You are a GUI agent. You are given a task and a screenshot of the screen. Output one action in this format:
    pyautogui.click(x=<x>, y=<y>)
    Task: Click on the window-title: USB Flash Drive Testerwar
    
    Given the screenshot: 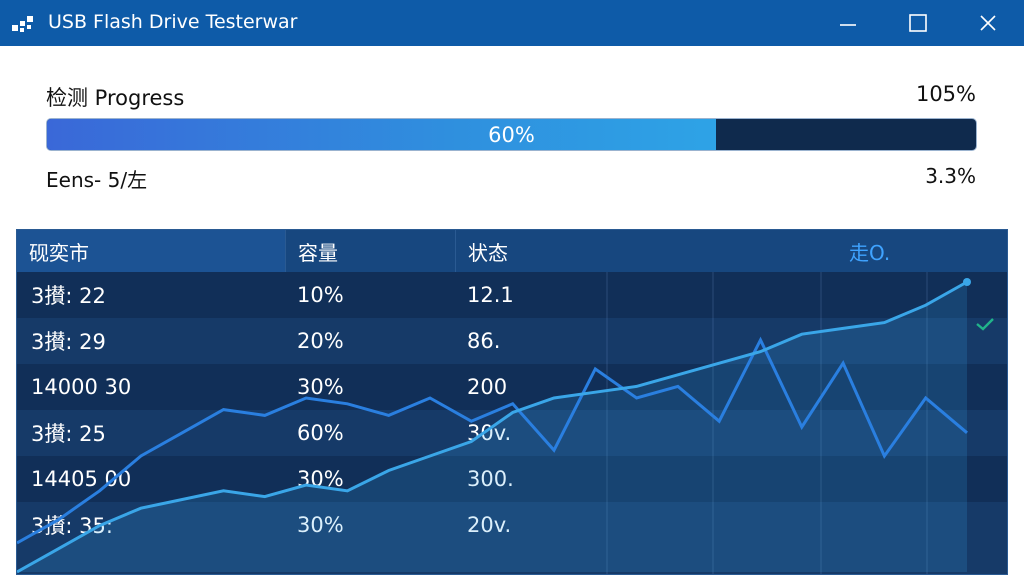 What is the action you would take?
    pyautogui.click(x=173, y=22)
    